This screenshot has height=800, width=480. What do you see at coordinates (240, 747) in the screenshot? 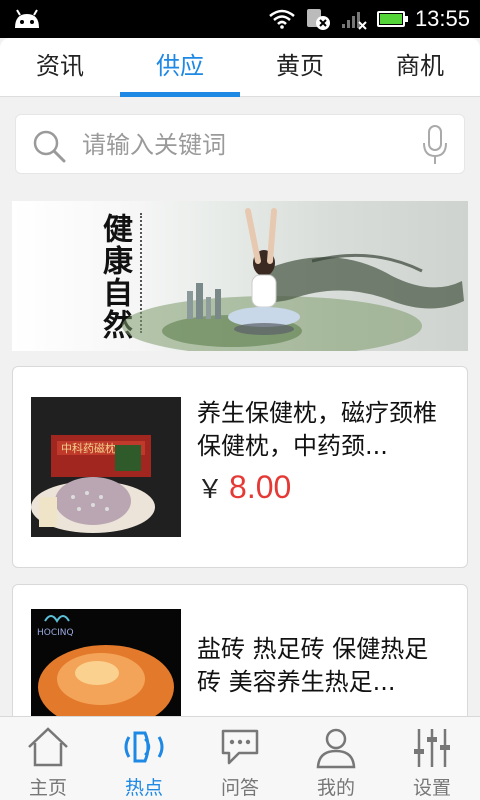
I see `chat-icon` at bounding box center [240, 747].